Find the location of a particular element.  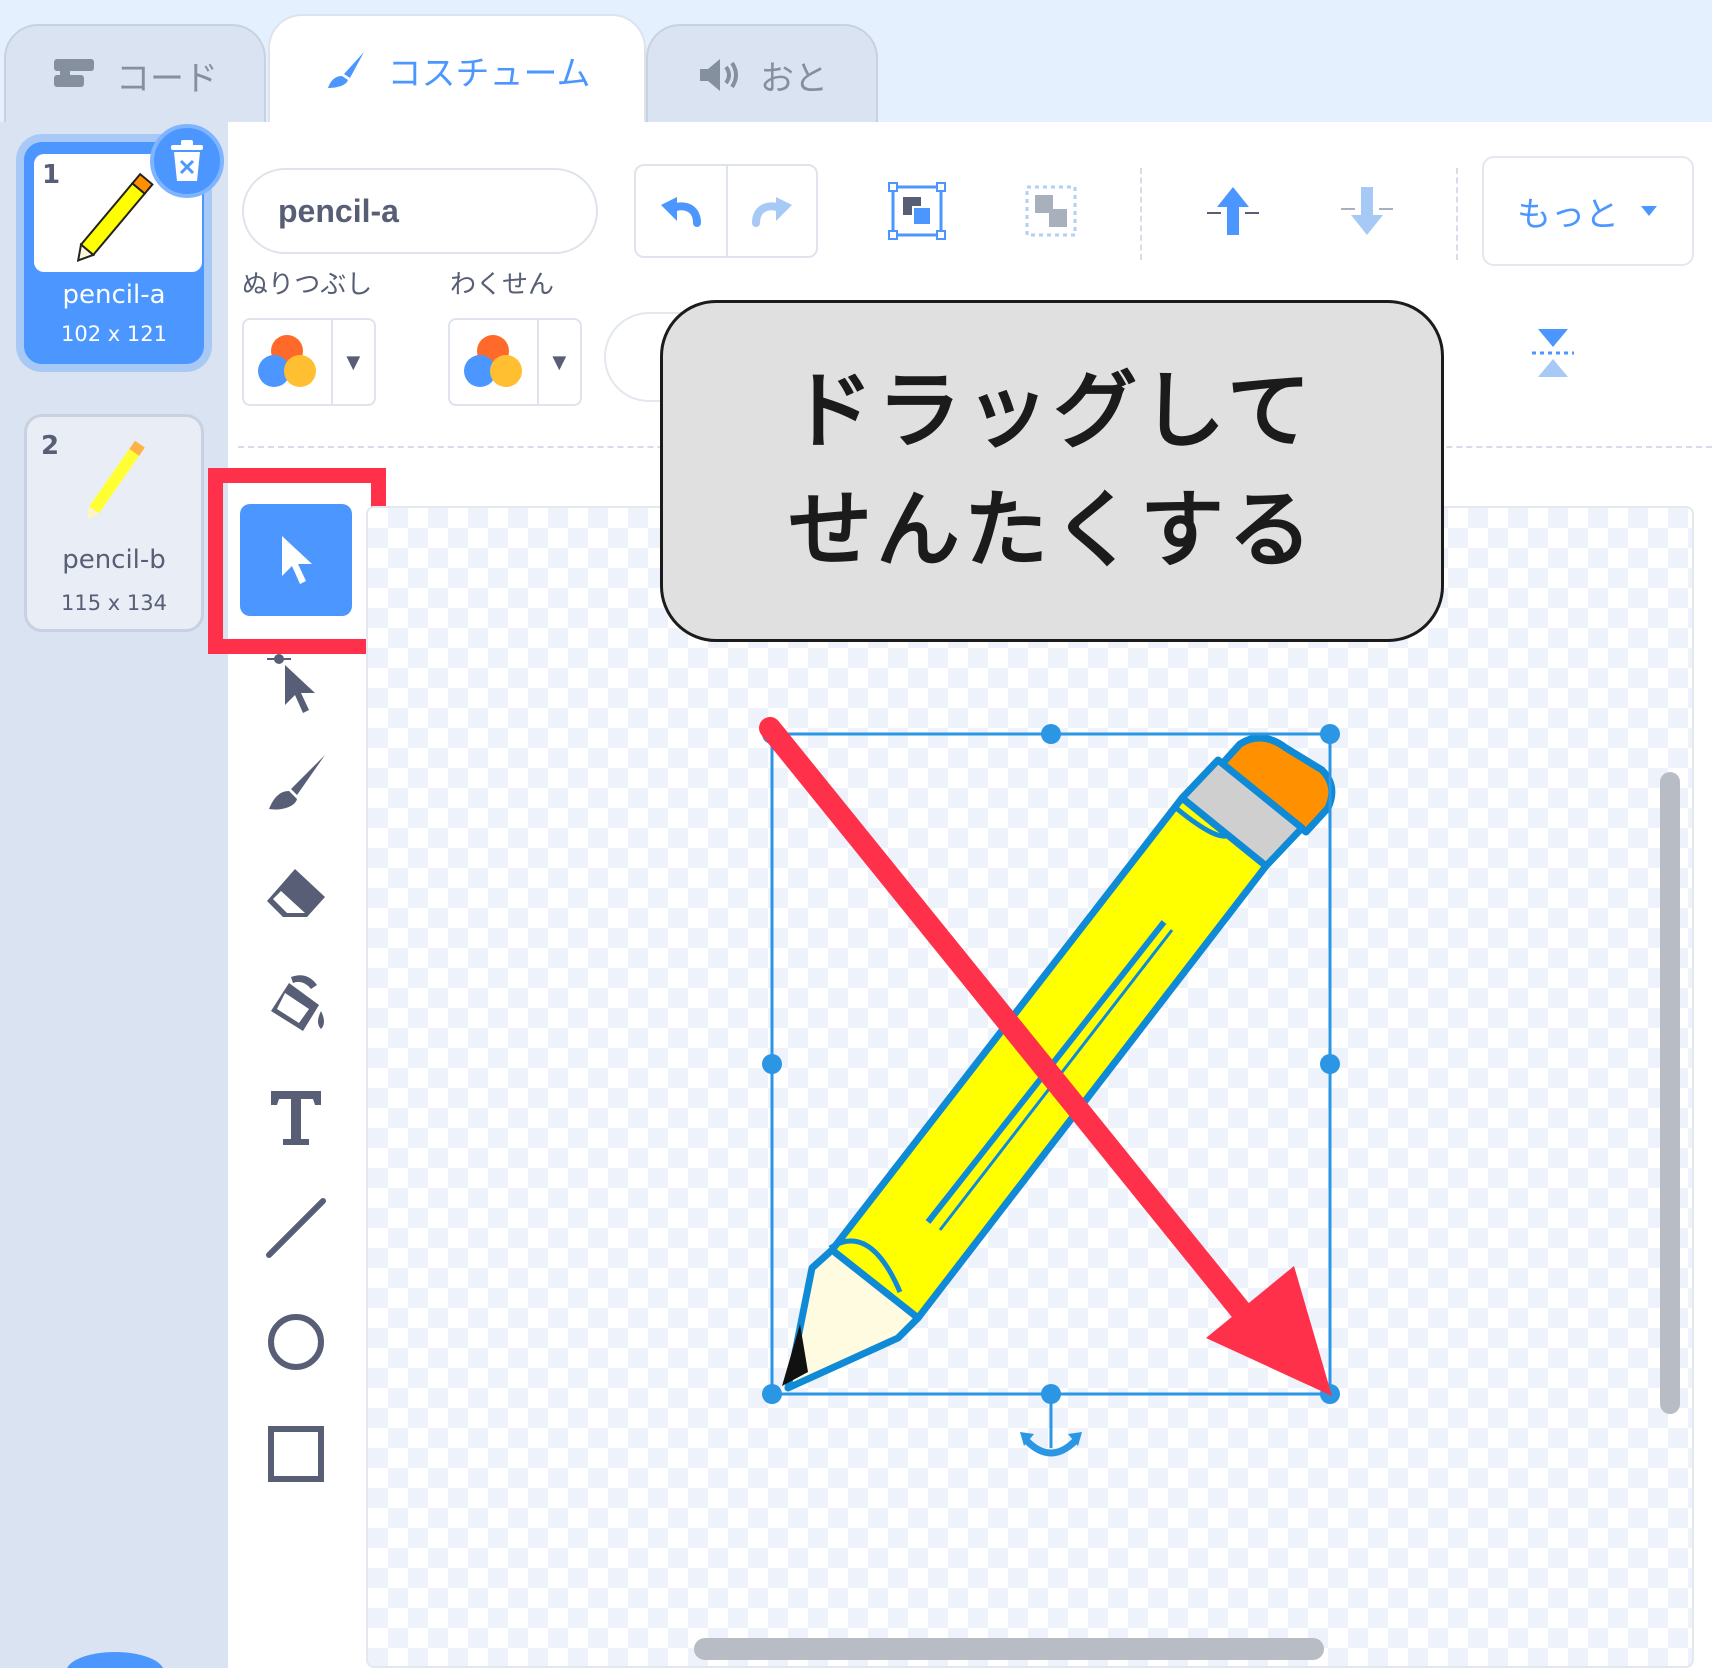

fill-label: ぬりつぶし is located at coordinates (307, 285).